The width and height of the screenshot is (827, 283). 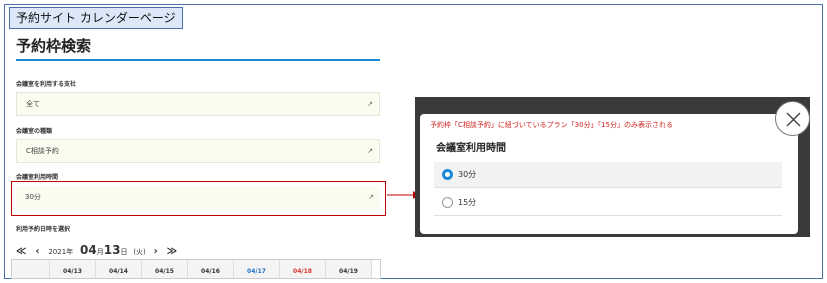 I want to click on radio-unchecked-icon, so click(x=447, y=202).